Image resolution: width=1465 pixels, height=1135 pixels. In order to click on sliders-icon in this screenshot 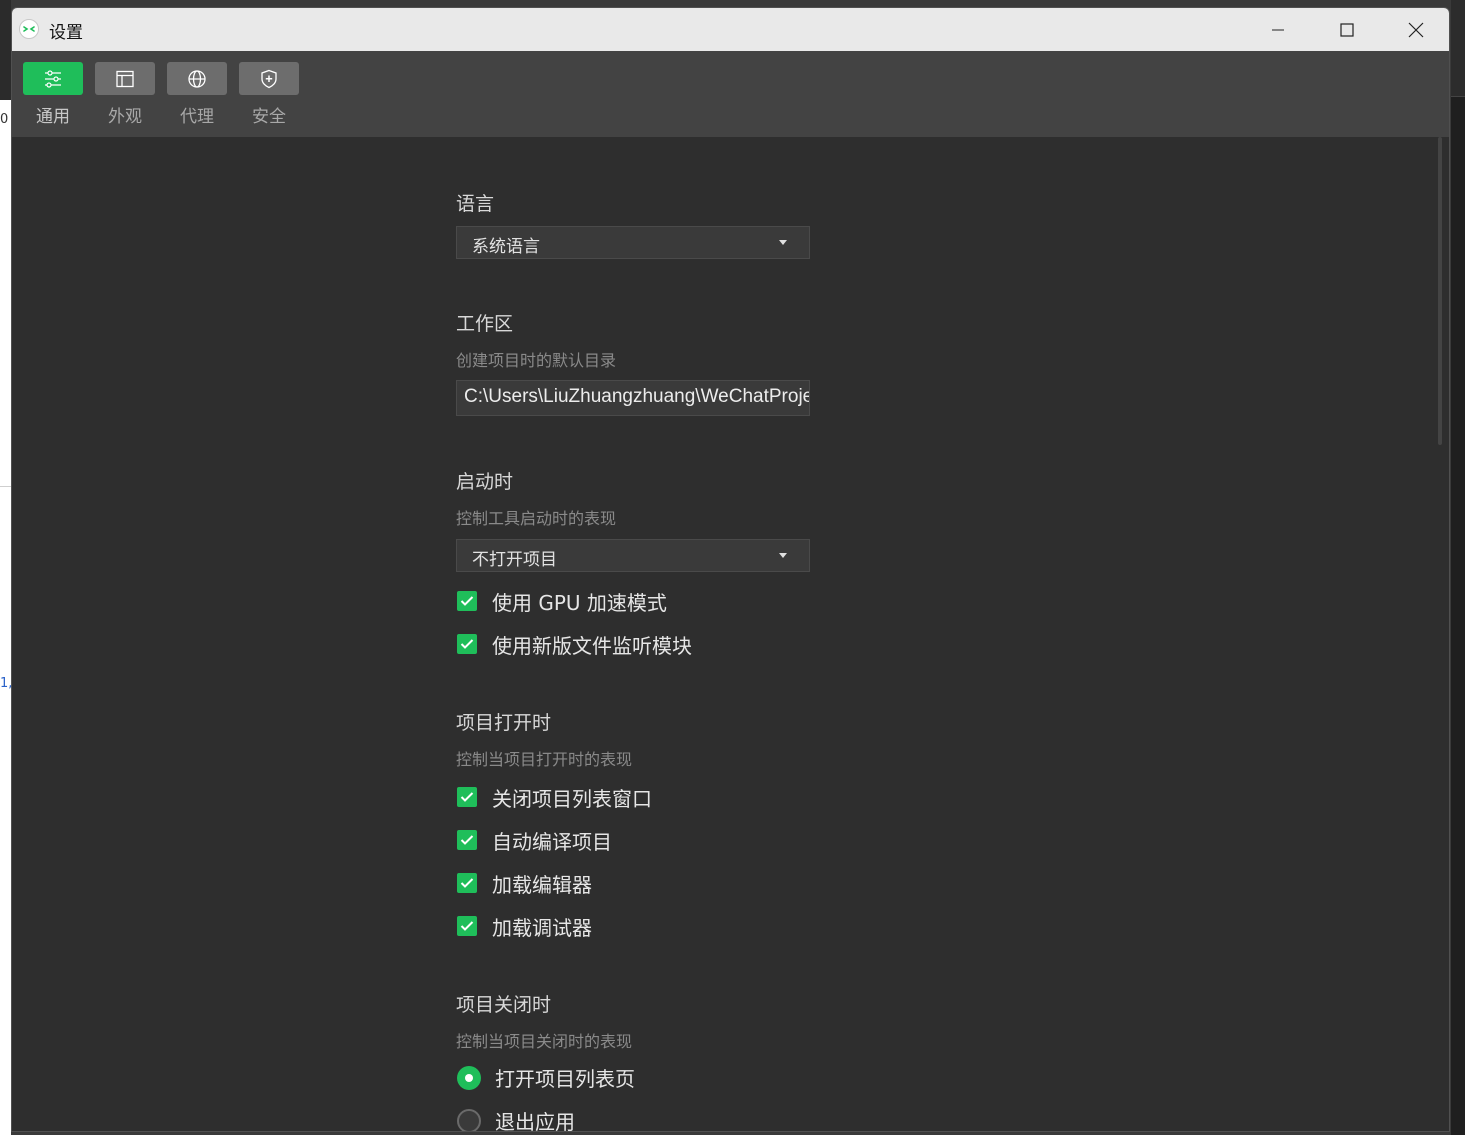, I will do `click(53, 78)`.